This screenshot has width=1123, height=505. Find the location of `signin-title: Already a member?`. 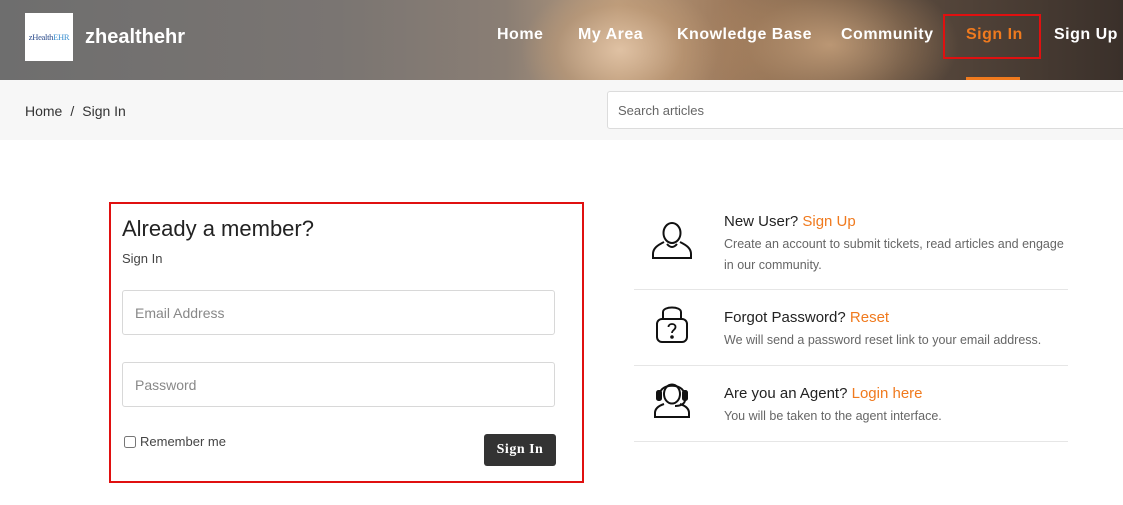

signin-title: Already a member? is located at coordinates (218, 228).